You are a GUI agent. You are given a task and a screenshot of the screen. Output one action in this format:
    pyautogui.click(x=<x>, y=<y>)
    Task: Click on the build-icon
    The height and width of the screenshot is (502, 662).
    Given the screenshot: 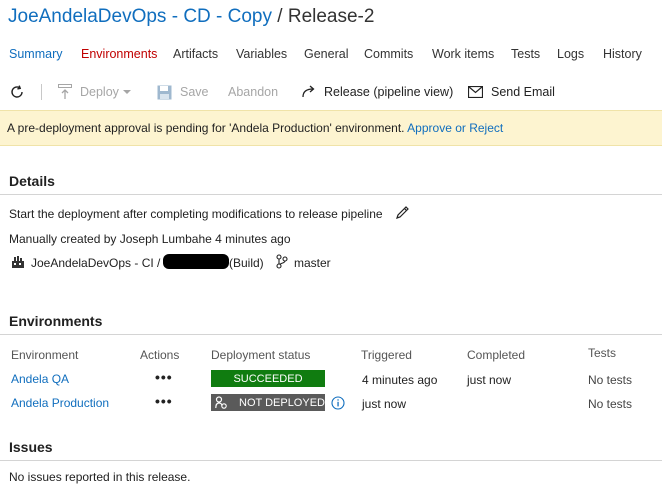 What is the action you would take?
    pyautogui.click(x=18, y=262)
    